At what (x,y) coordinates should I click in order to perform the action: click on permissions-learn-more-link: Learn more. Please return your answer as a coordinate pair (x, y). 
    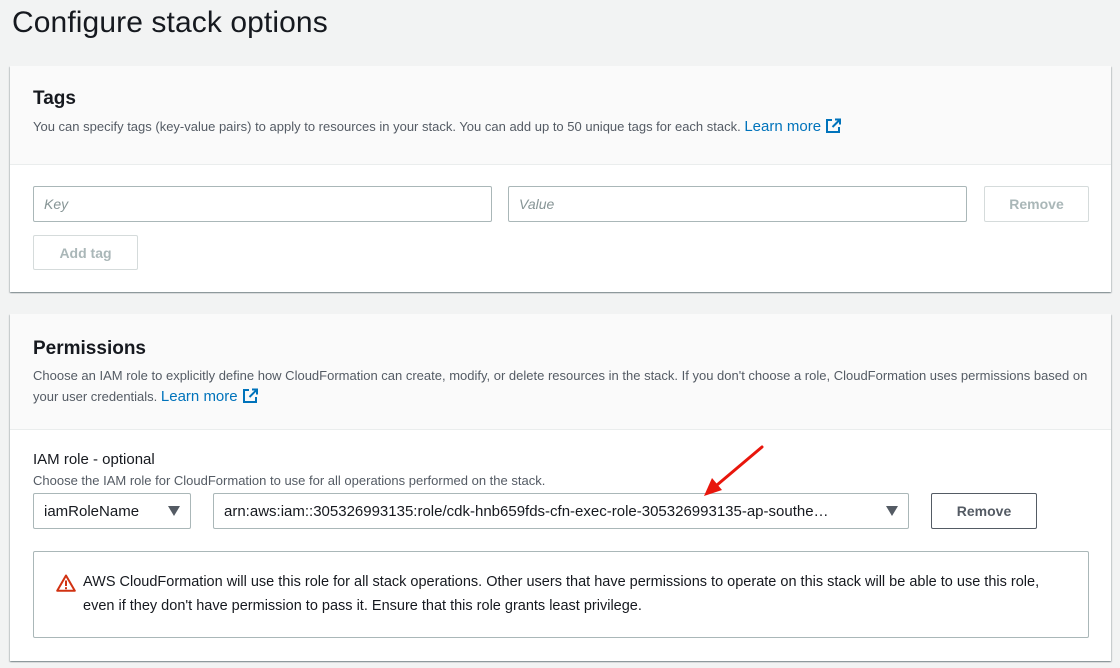
    Looking at the image, I should click on (210, 396).